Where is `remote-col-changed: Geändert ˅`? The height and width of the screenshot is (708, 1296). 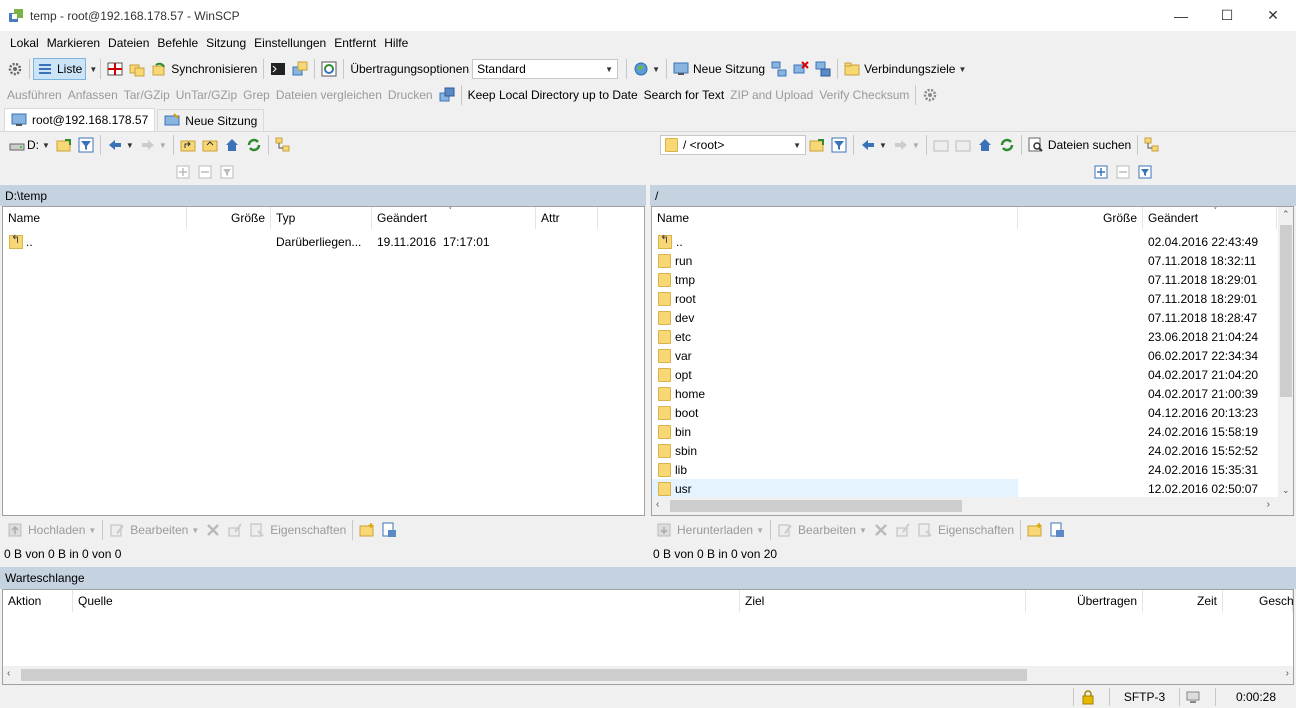 remote-col-changed: Geändert ˅ is located at coordinates (1210, 218).